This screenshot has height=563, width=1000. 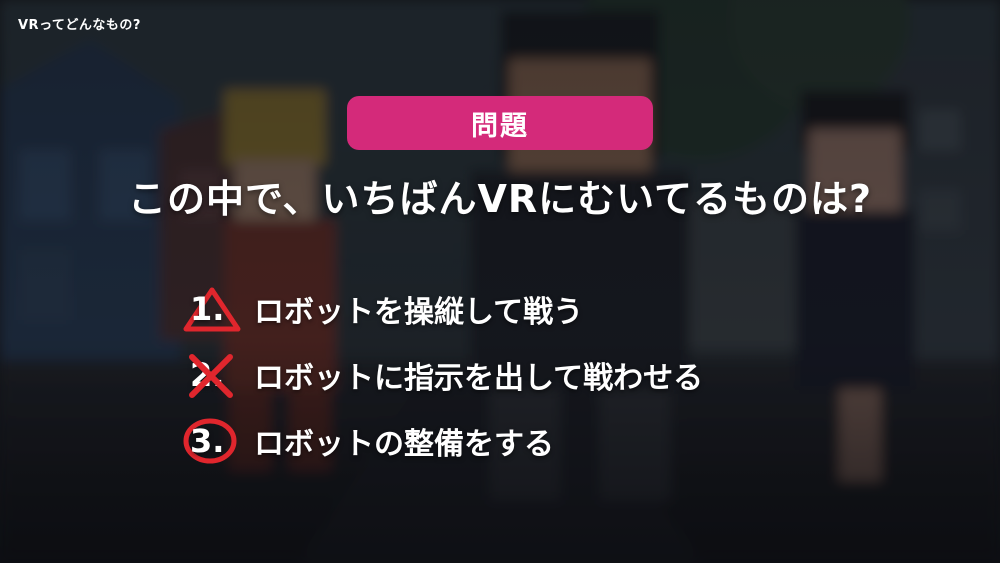 I want to click on section-label: VRってどんなもの?, so click(x=79, y=25).